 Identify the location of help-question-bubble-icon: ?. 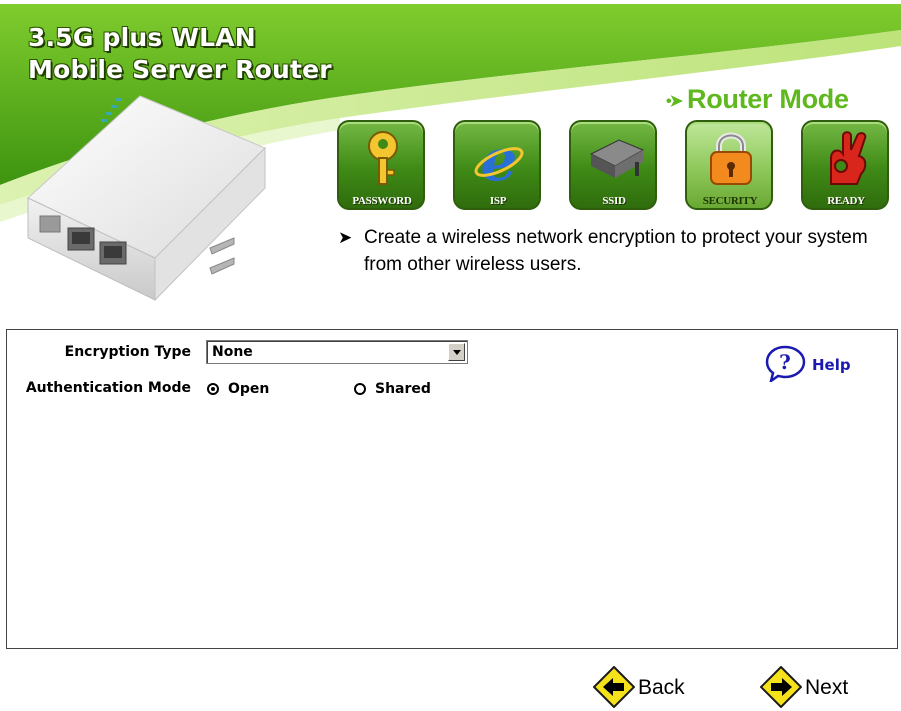
(785, 363).